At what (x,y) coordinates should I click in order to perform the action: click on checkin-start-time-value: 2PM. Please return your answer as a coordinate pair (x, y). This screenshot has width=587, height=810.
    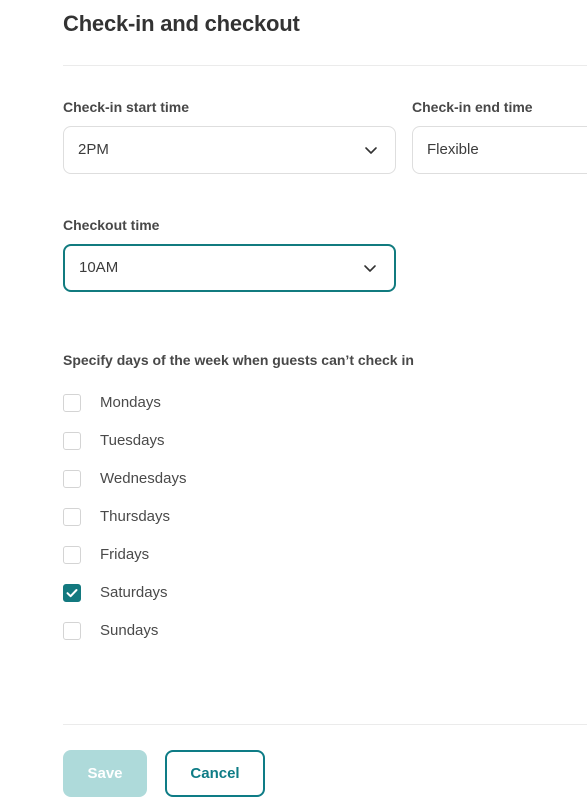
    Looking at the image, I should click on (93, 149).